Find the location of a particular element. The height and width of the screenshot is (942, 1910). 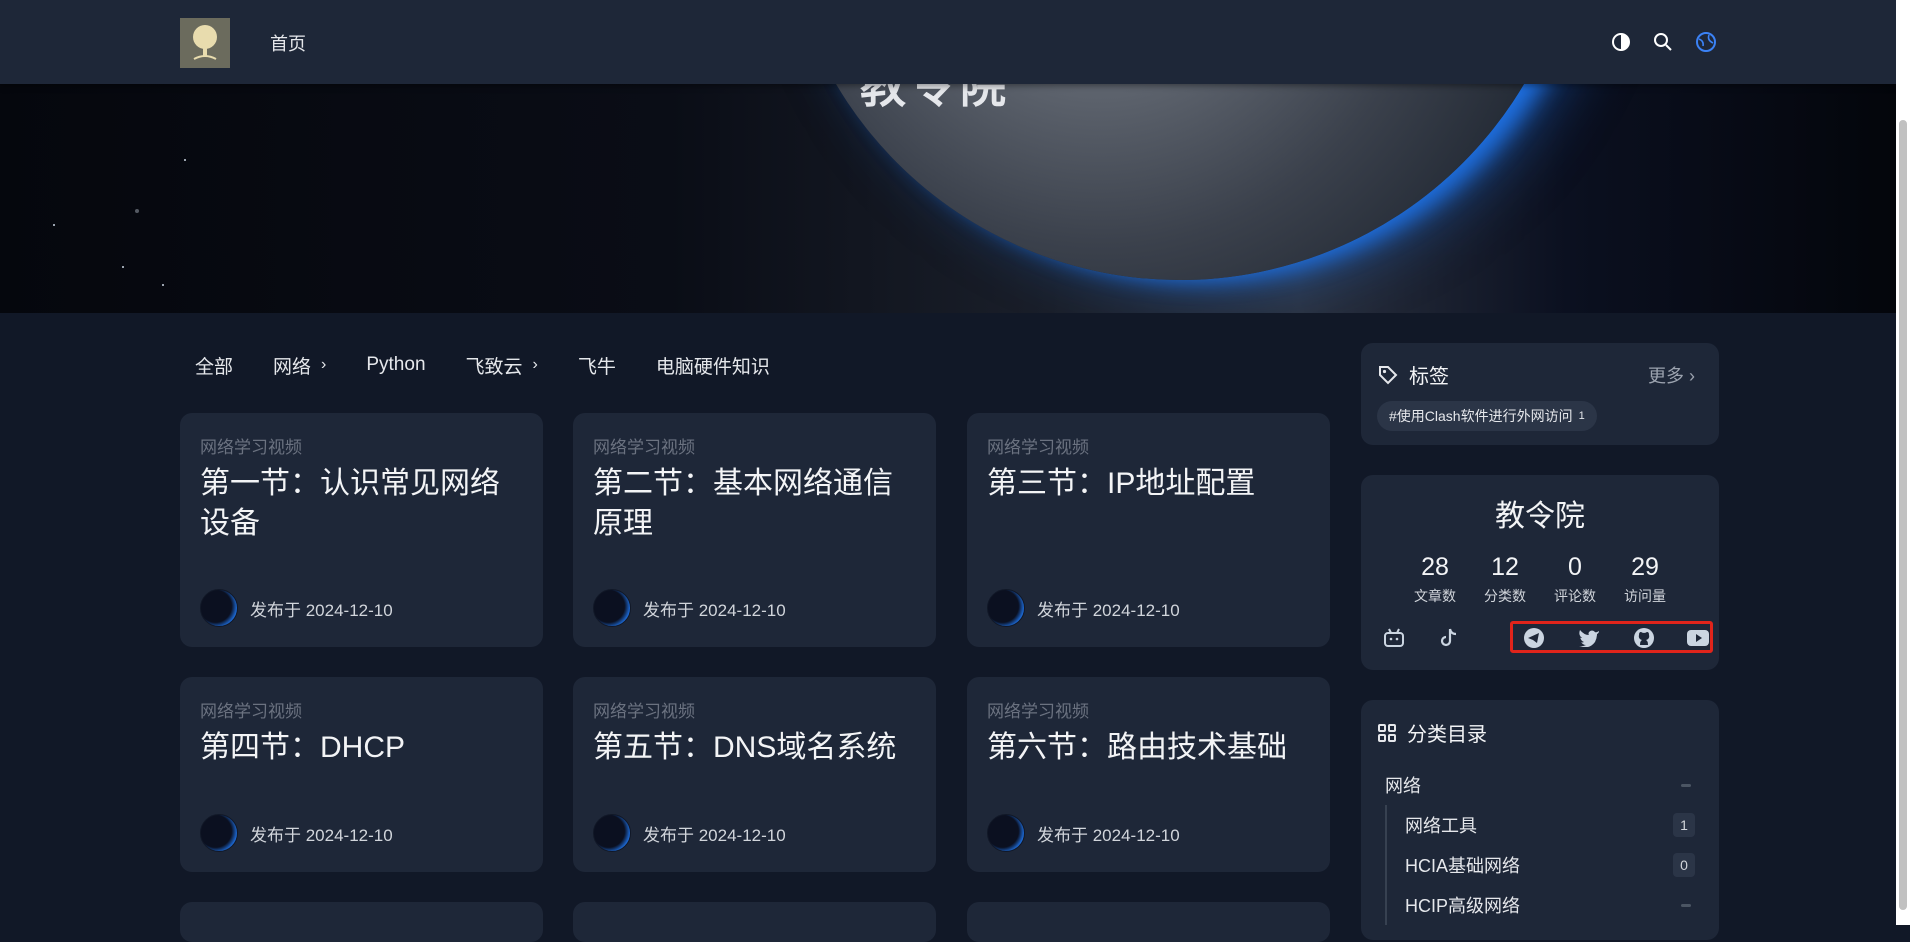

tags-panel-title: 标签 is located at coordinates (1429, 377).